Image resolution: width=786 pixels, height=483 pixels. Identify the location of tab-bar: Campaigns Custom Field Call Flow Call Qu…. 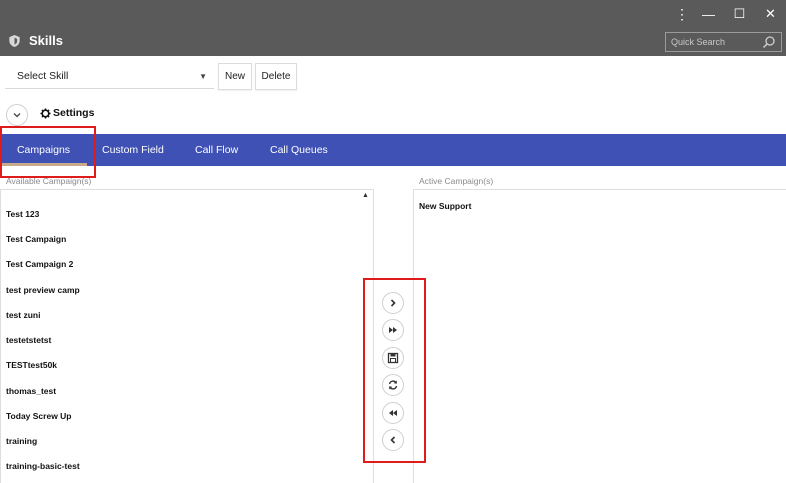
(393, 150).